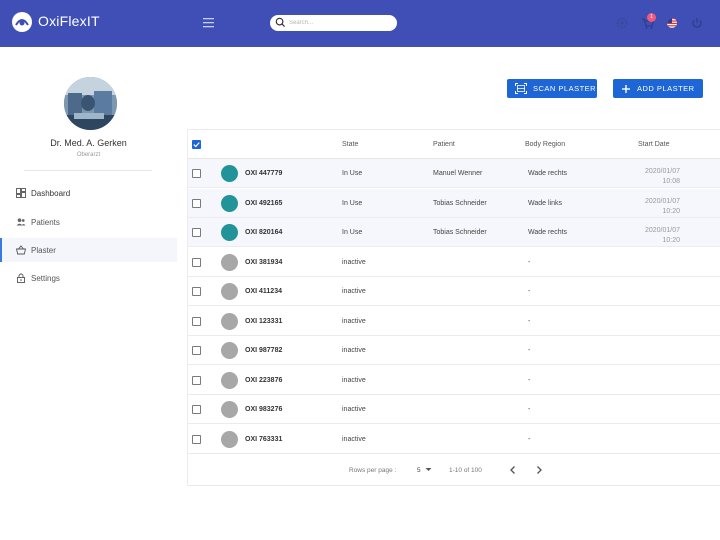 The image size is (720, 540). What do you see at coordinates (90, 103) in the screenshot?
I see `avatar` at bounding box center [90, 103].